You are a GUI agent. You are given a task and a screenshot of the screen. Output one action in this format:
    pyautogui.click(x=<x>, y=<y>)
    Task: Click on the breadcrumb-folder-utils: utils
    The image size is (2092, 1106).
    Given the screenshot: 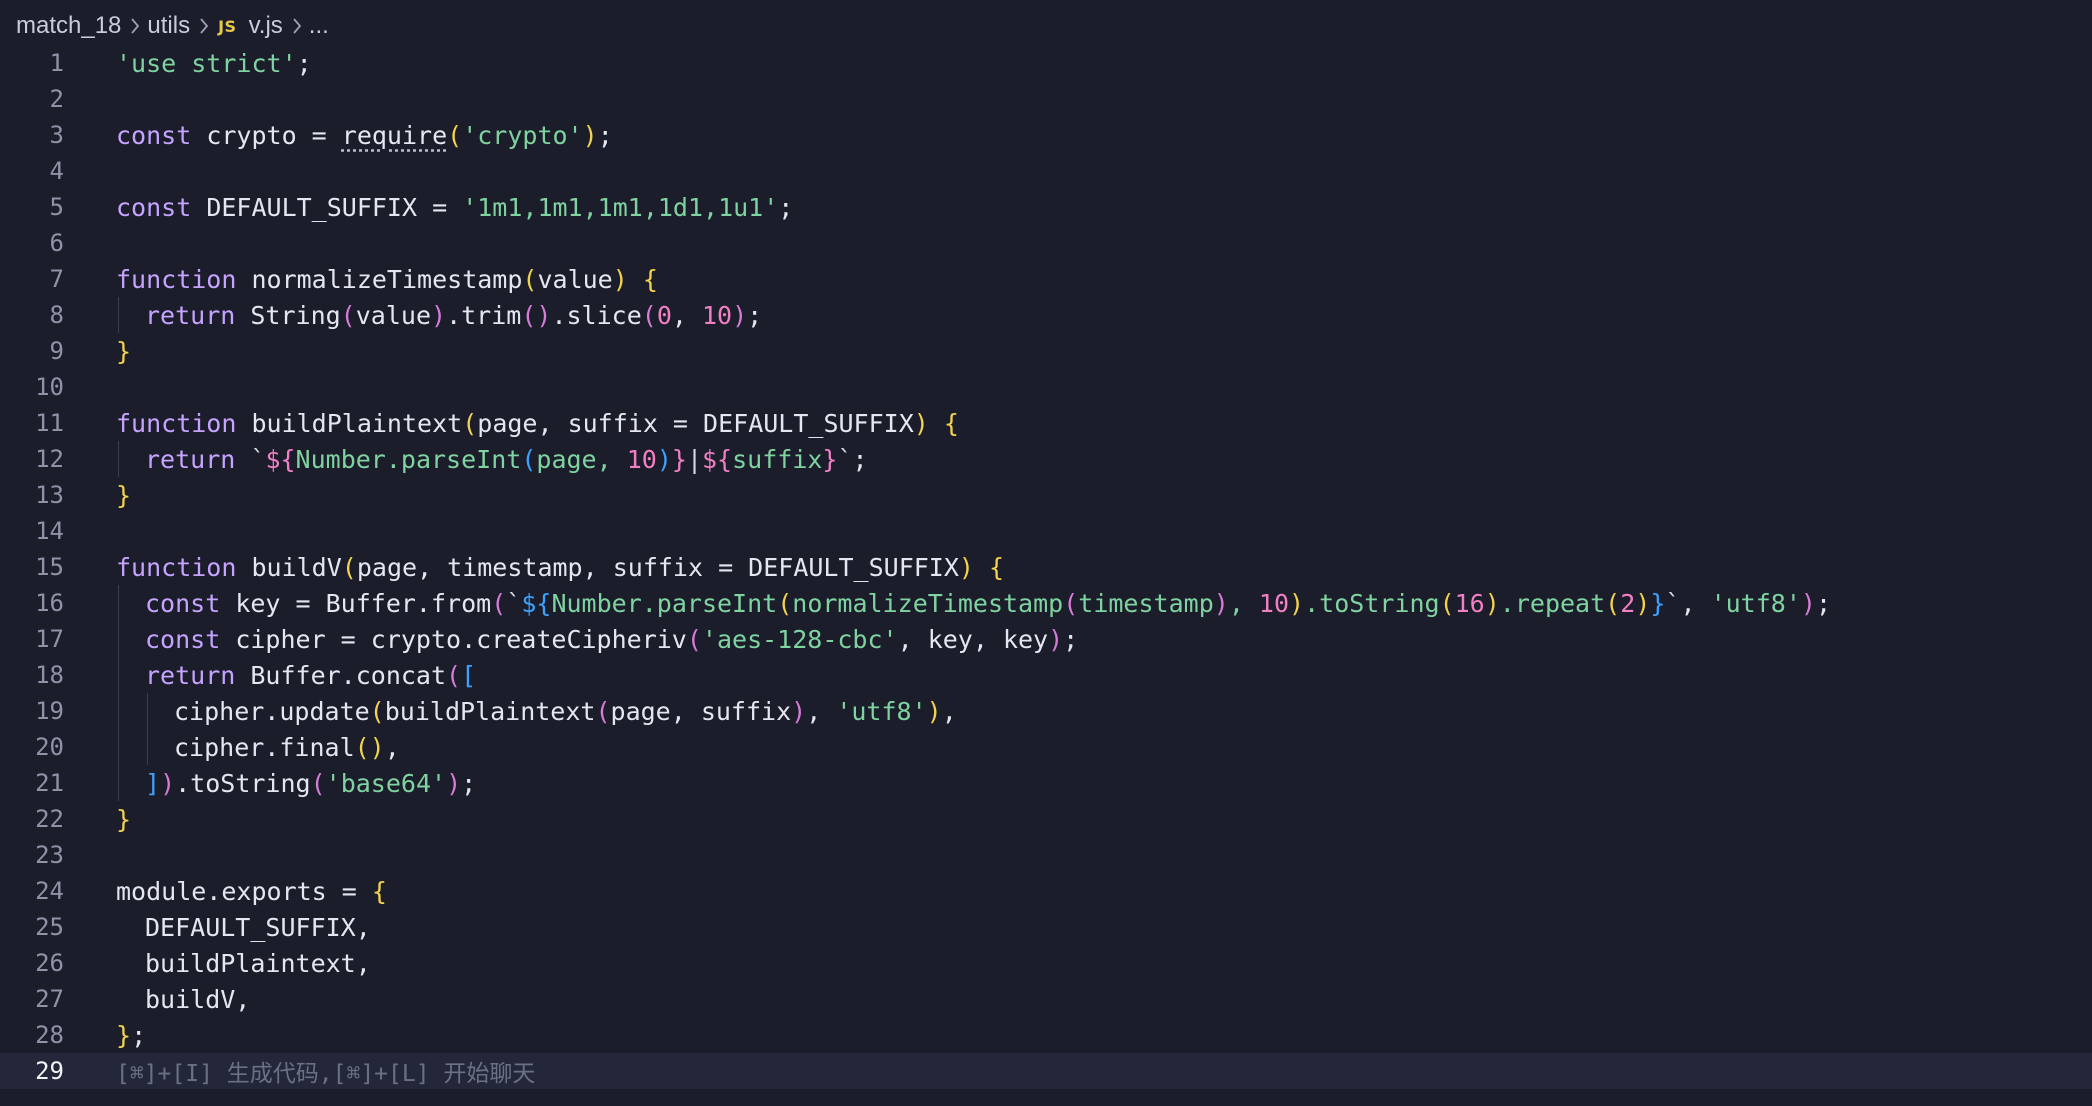 What is the action you would take?
    pyautogui.click(x=168, y=26)
    